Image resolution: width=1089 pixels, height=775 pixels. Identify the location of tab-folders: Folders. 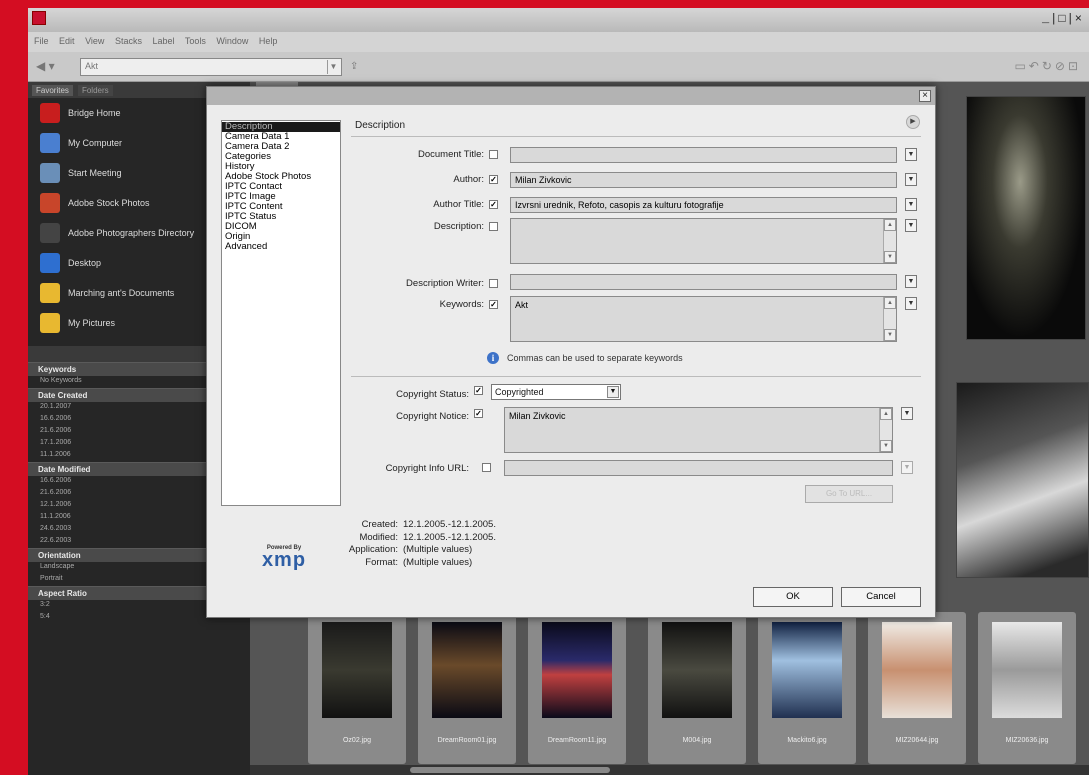
(95, 90).